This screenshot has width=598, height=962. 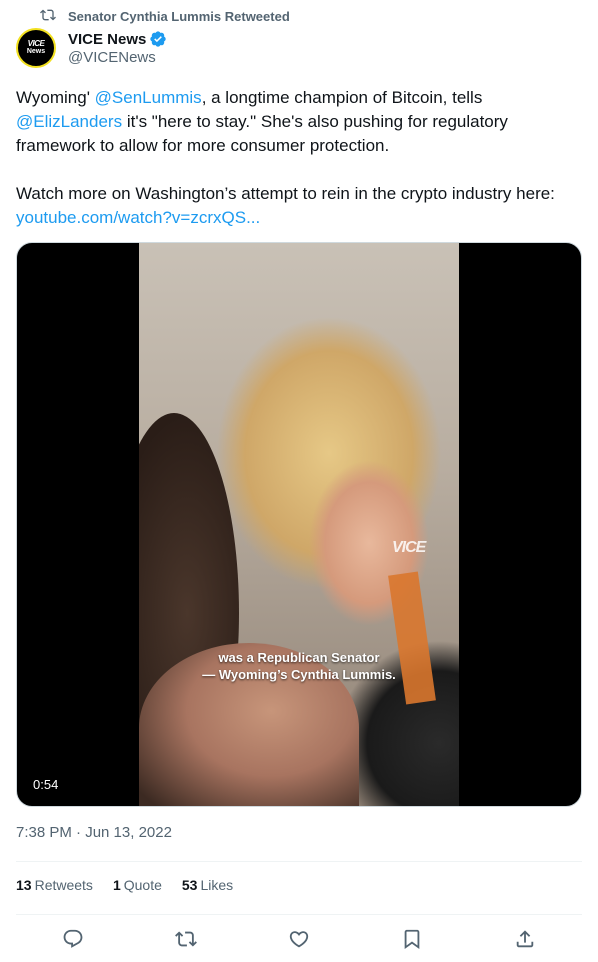 I want to click on share-button, so click(x=525, y=939).